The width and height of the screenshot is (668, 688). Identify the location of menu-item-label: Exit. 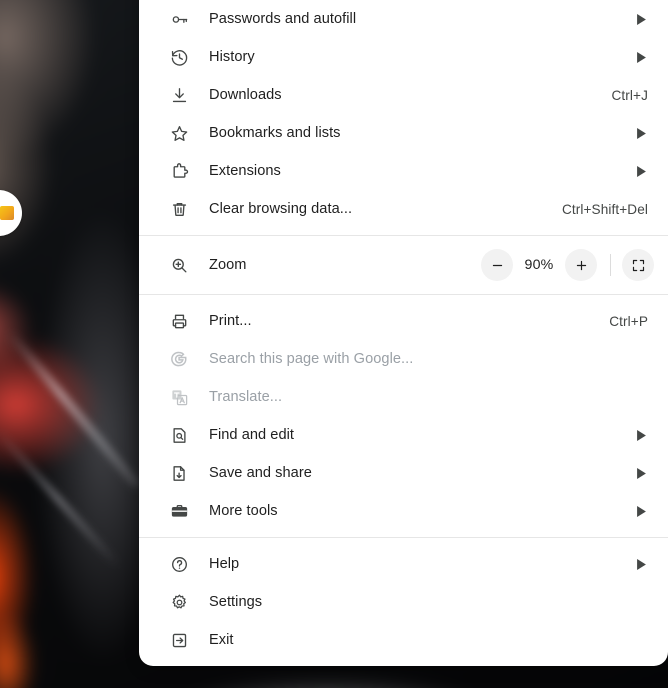
(221, 640).